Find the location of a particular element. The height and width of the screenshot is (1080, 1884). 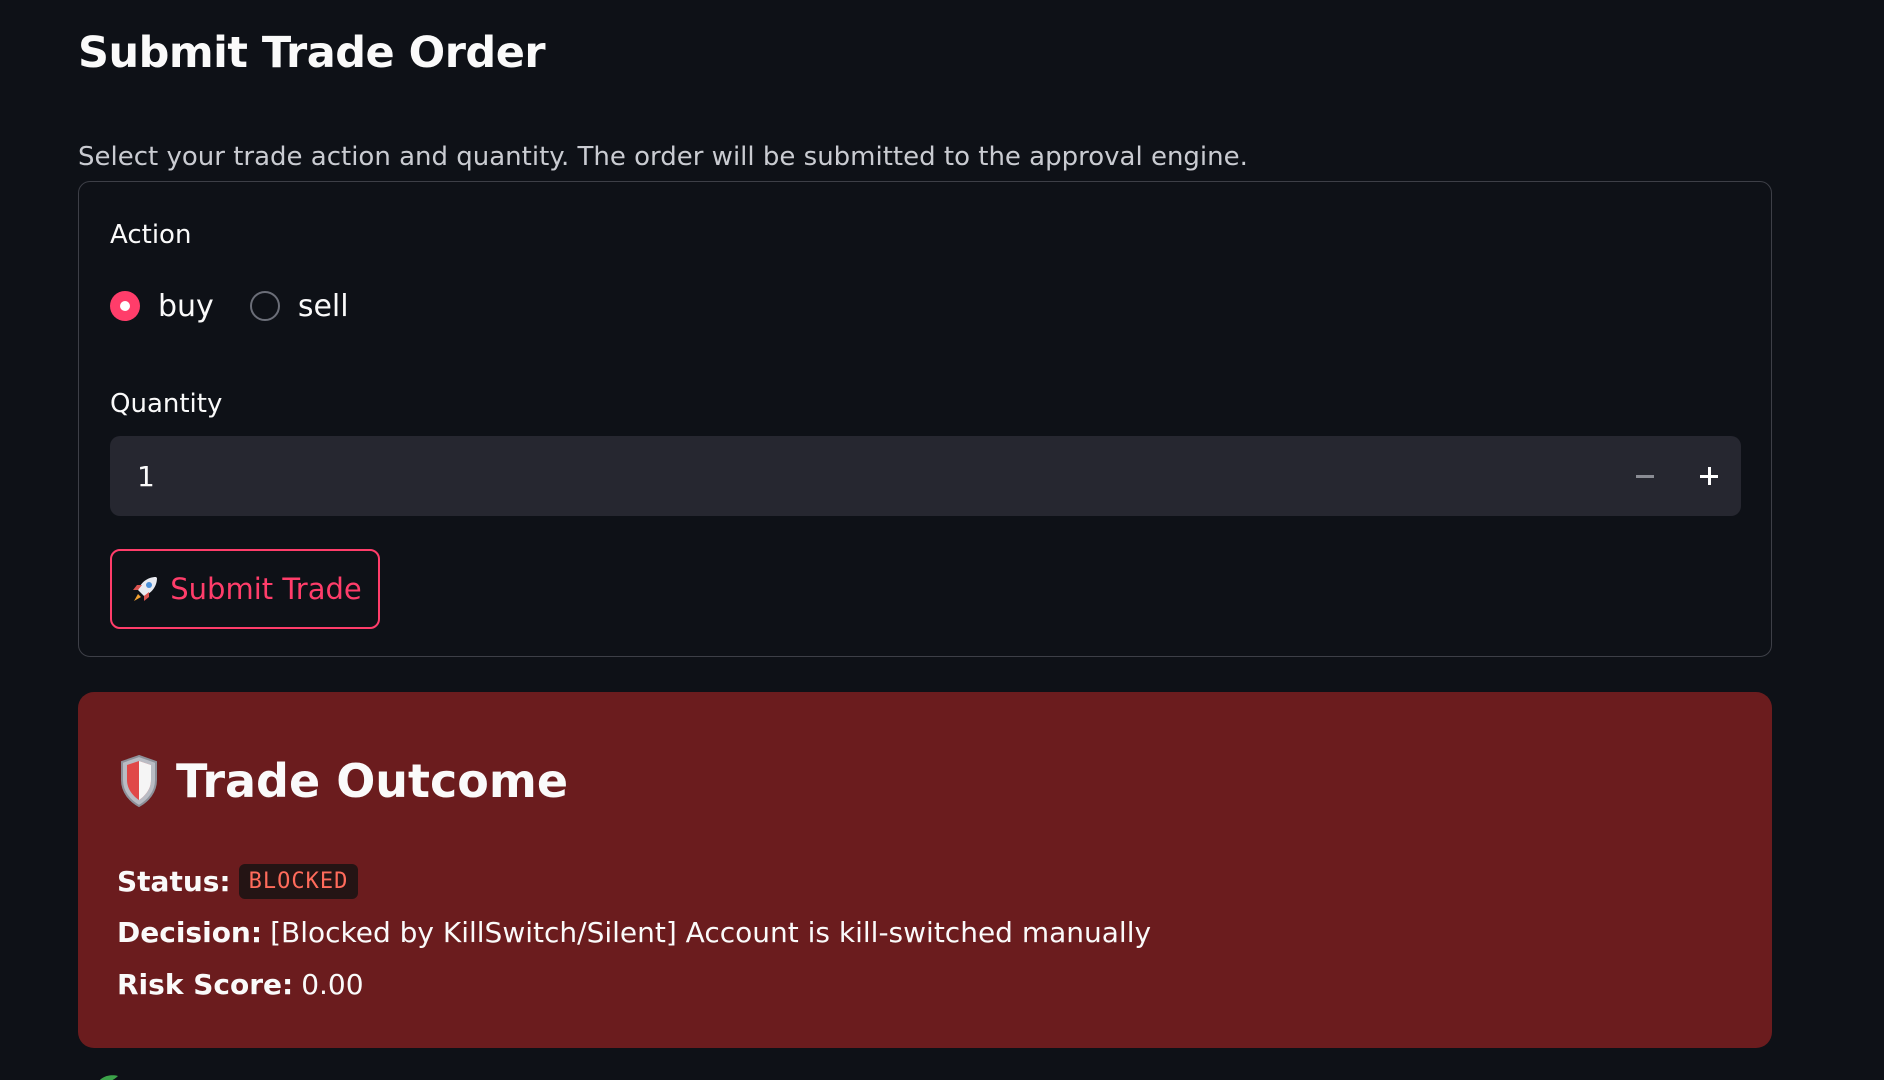

risk-value: 0.00 is located at coordinates (332, 984).